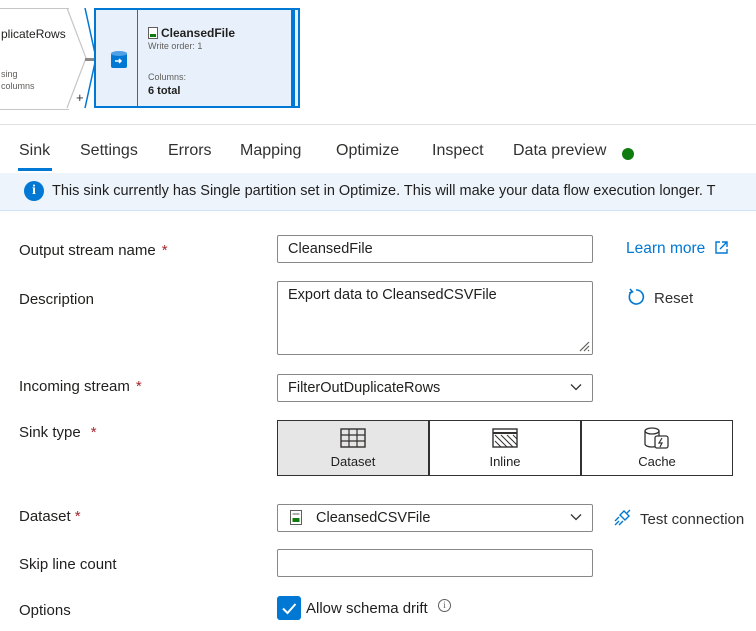  What do you see at coordinates (353, 438) in the screenshot?
I see `table-icon` at bounding box center [353, 438].